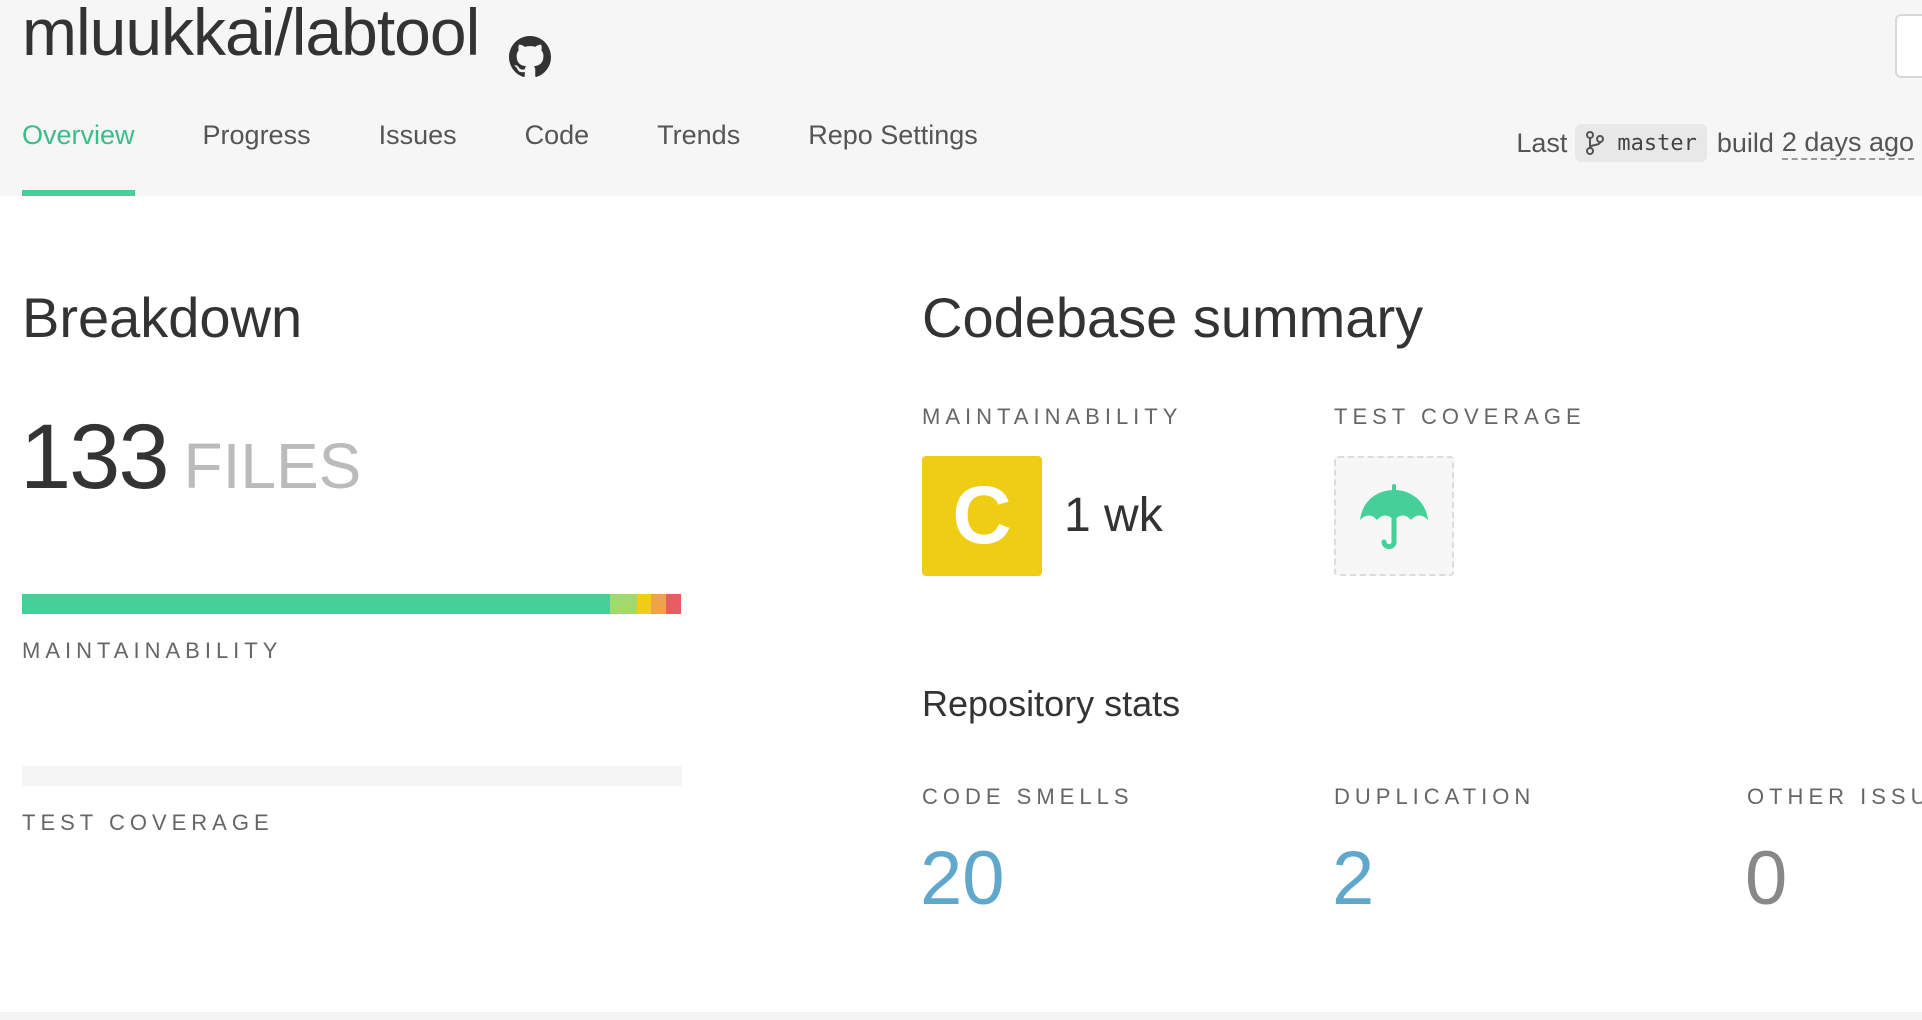  What do you see at coordinates (1766, 878) in the screenshot?
I see `other-issues-value: 0` at bounding box center [1766, 878].